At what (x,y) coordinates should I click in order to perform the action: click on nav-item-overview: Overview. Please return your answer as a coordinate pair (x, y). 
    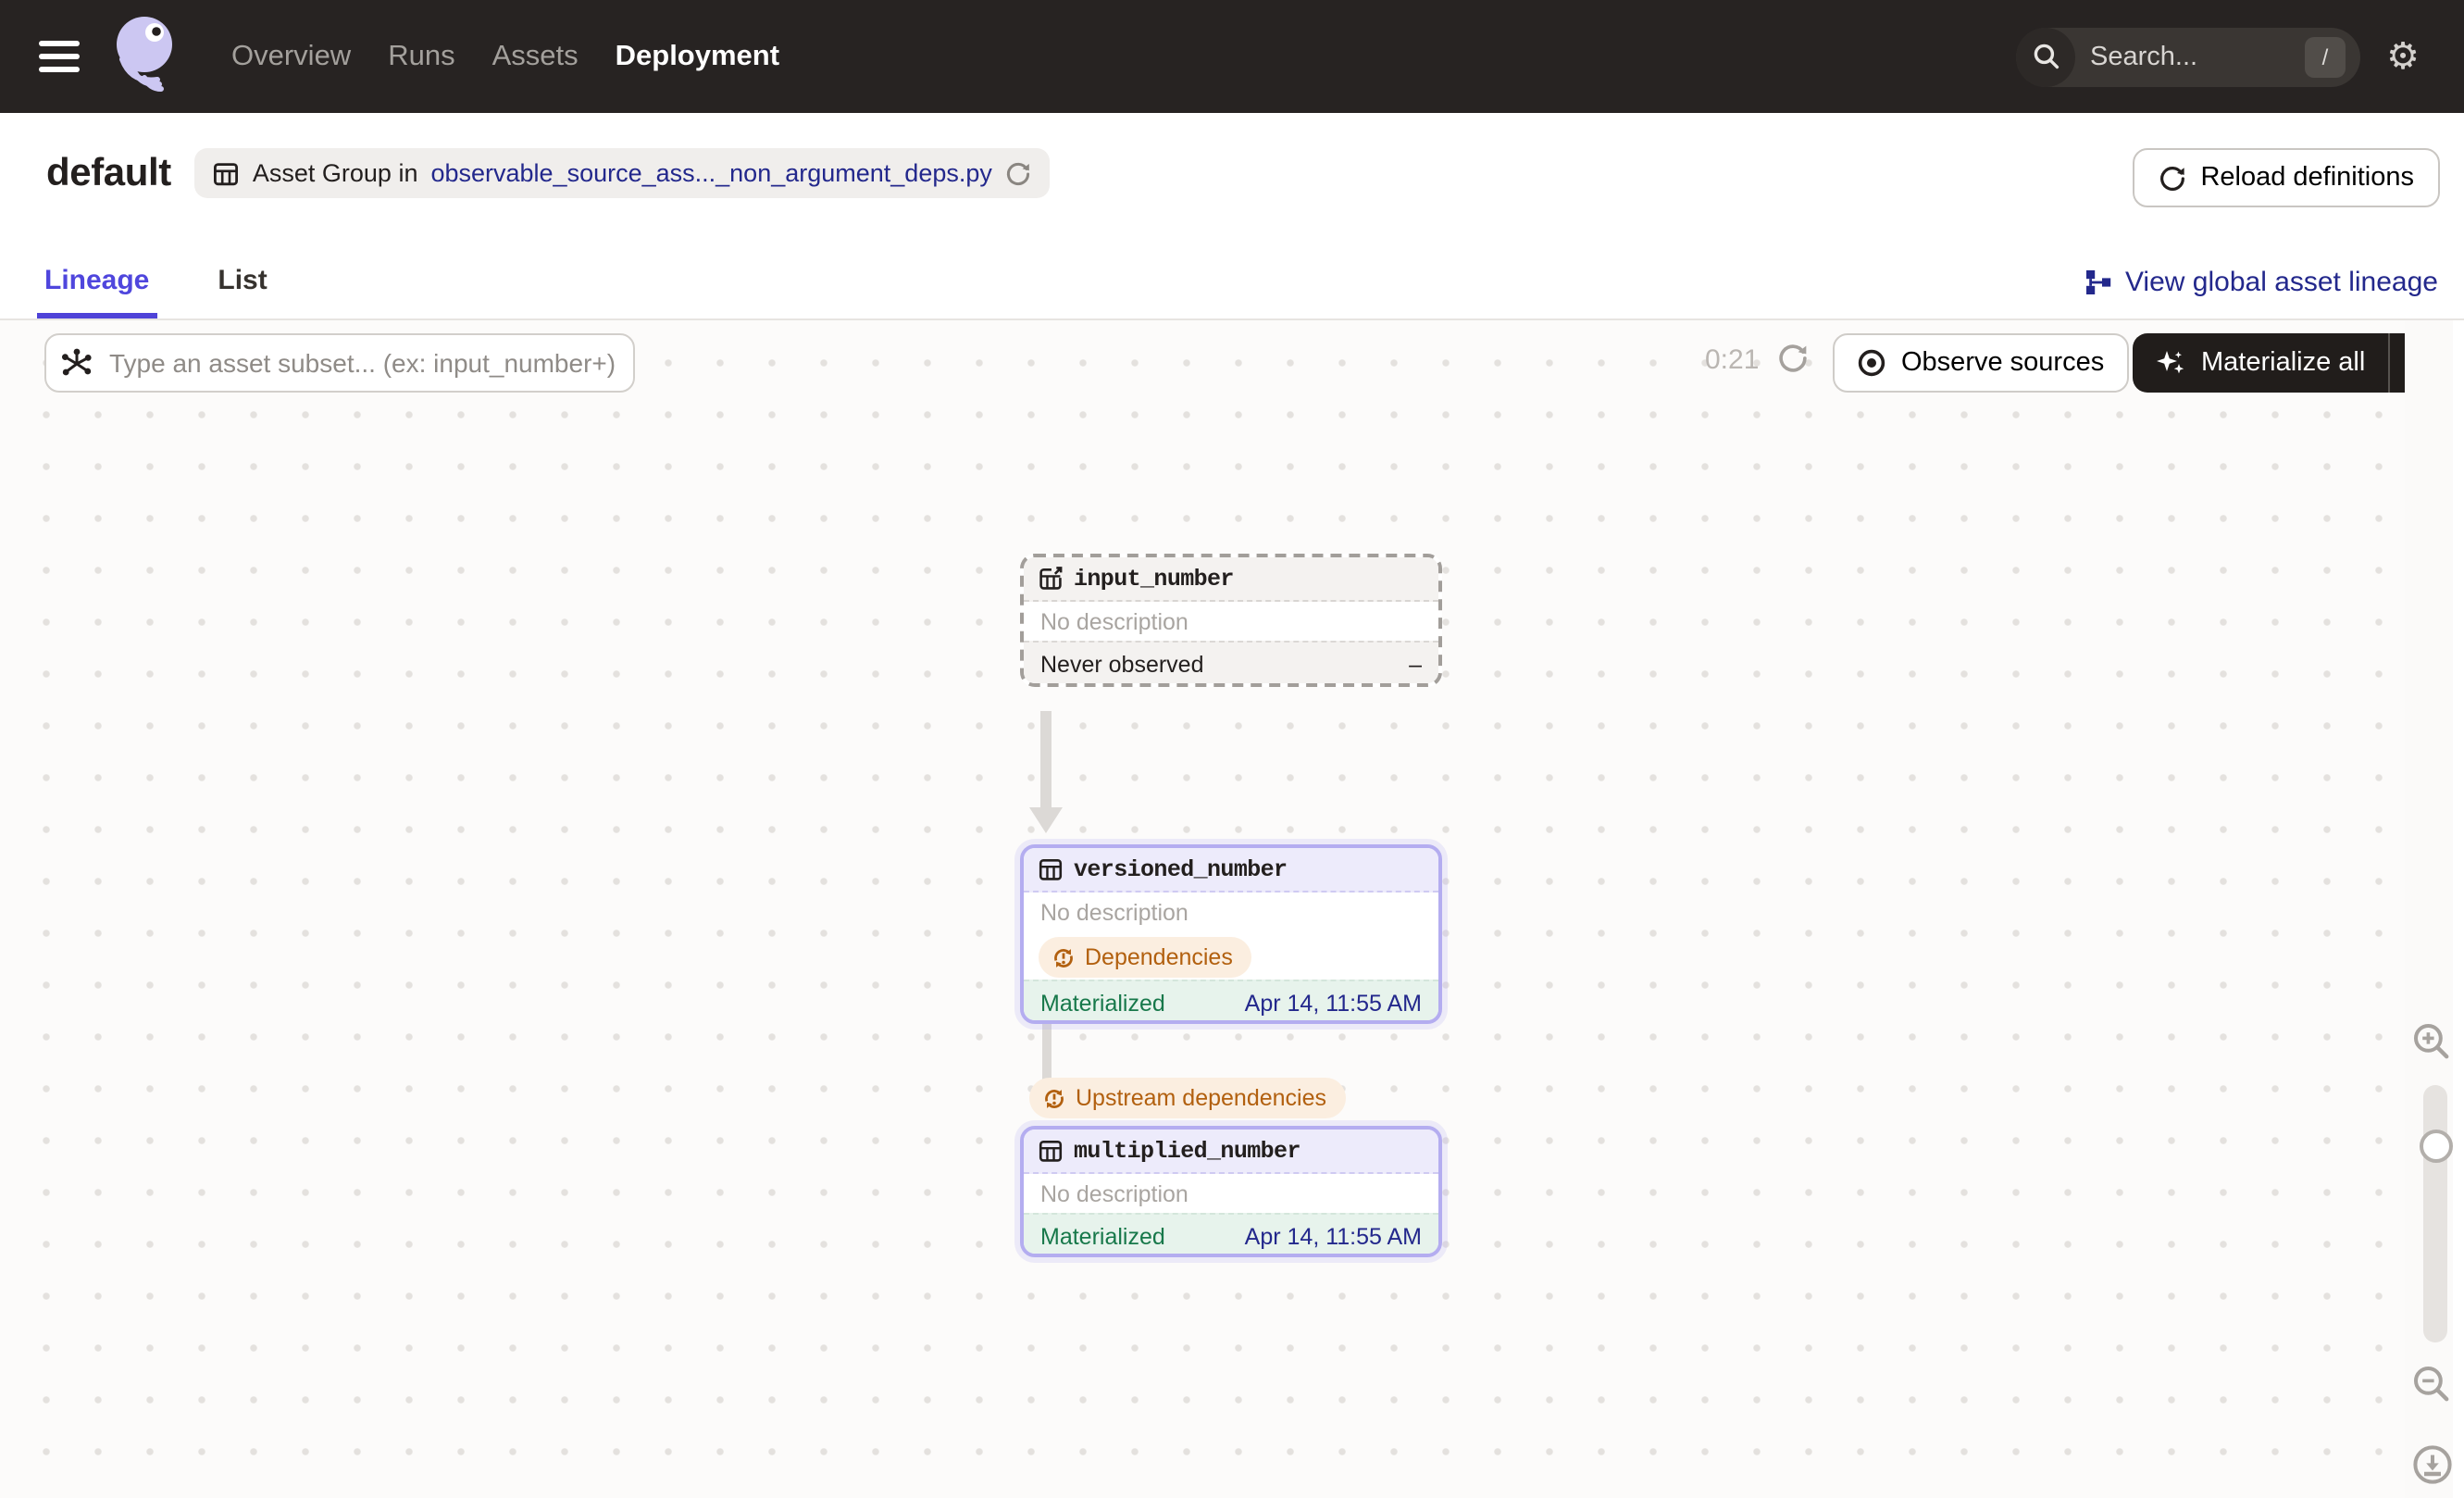
    Looking at the image, I should click on (291, 57).